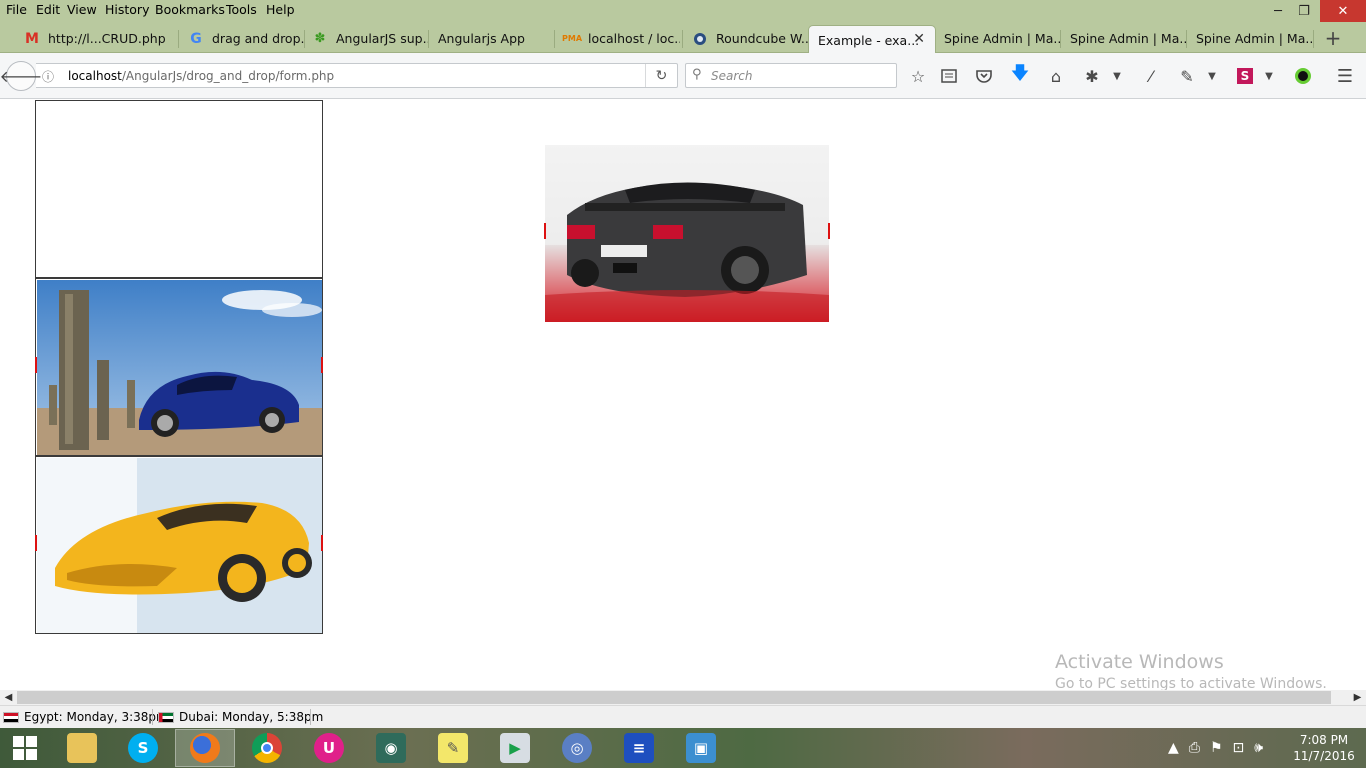 The width and height of the screenshot is (1366, 768). Describe the element at coordinates (919, 39) in the screenshot. I see `close-tab-icon: ✕` at that location.